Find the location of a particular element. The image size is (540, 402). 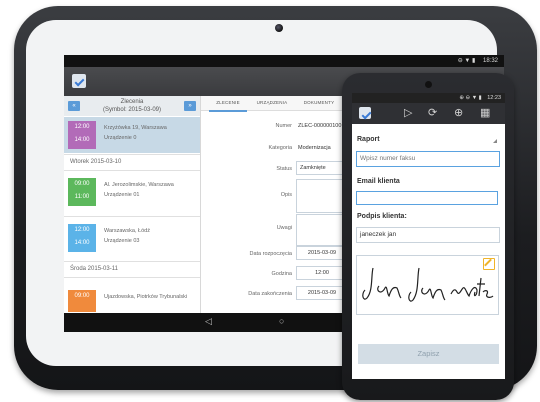

status-icons: ⊖ ▼ ▮ is located at coordinates (466, 61).